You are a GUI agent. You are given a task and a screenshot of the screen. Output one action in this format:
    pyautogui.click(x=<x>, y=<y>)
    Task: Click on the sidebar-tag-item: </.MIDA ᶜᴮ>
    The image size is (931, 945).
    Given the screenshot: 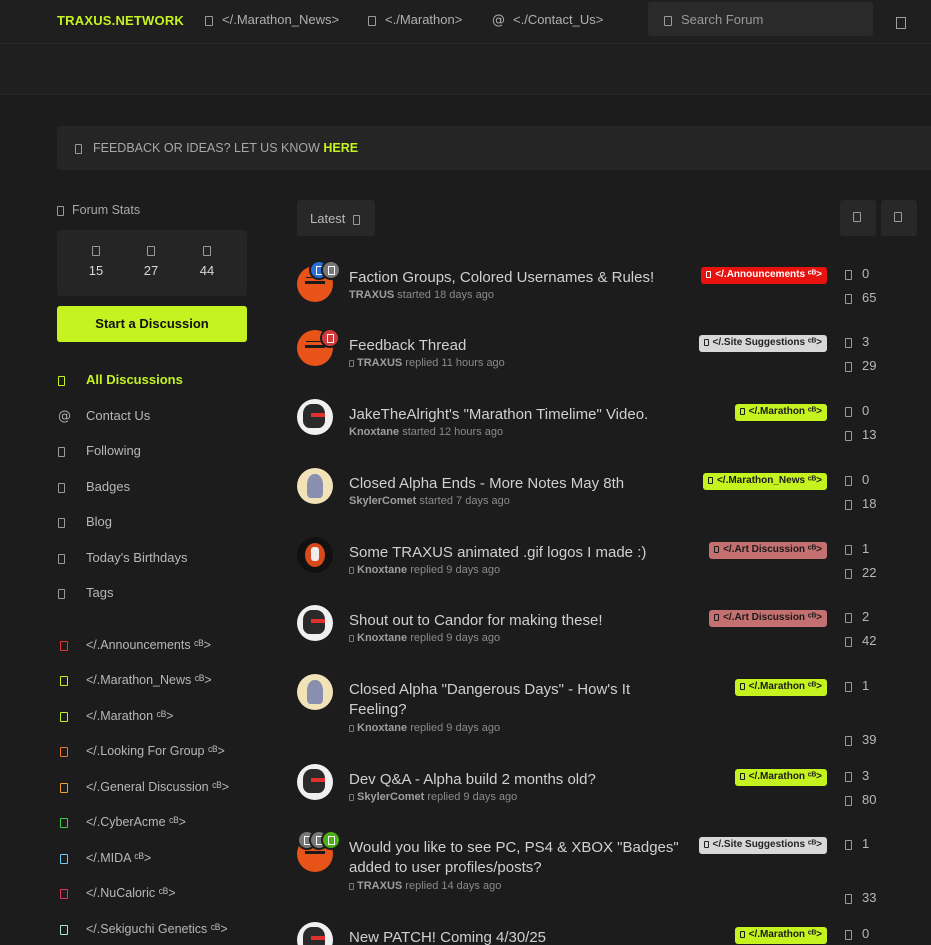 What is the action you would take?
    pyautogui.click(x=105, y=858)
    